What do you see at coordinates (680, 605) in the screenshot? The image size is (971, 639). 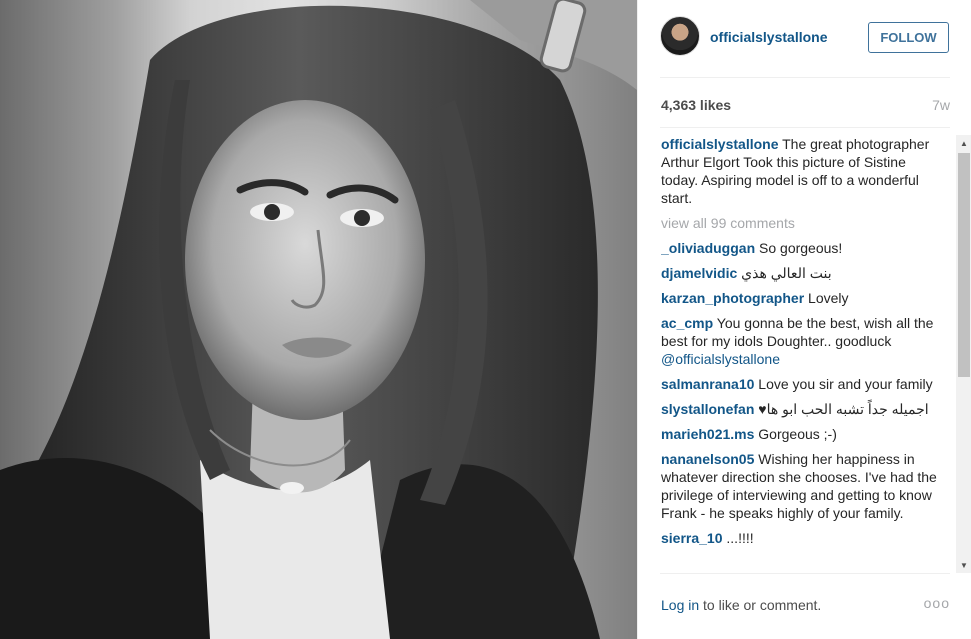 I see `login-link: Log in` at bounding box center [680, 605].